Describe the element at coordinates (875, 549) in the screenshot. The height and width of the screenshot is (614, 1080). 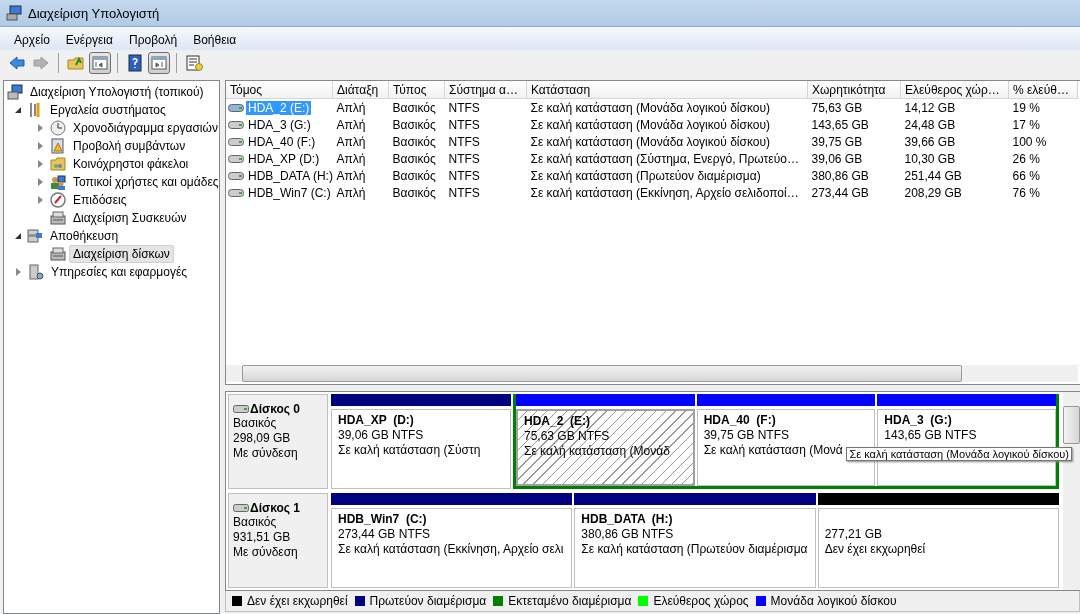
I see `partition-status: Δεν έχει εκχωρηθεί` at that location.